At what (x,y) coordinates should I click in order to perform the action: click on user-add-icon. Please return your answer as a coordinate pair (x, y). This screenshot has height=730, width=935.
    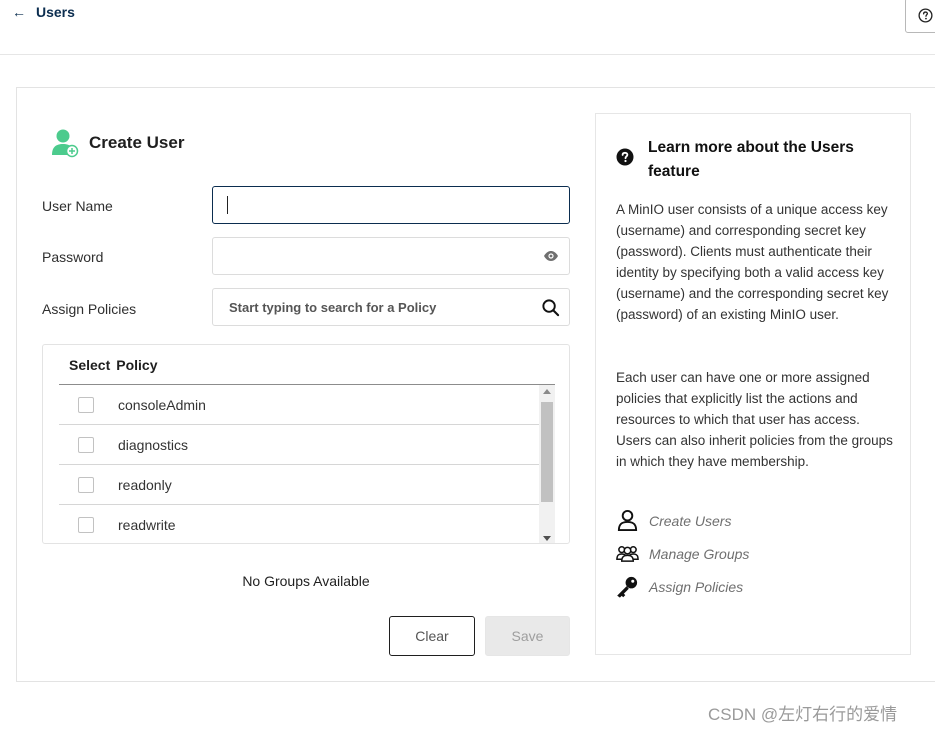
    Looking at the image, I should click on (65, 143).